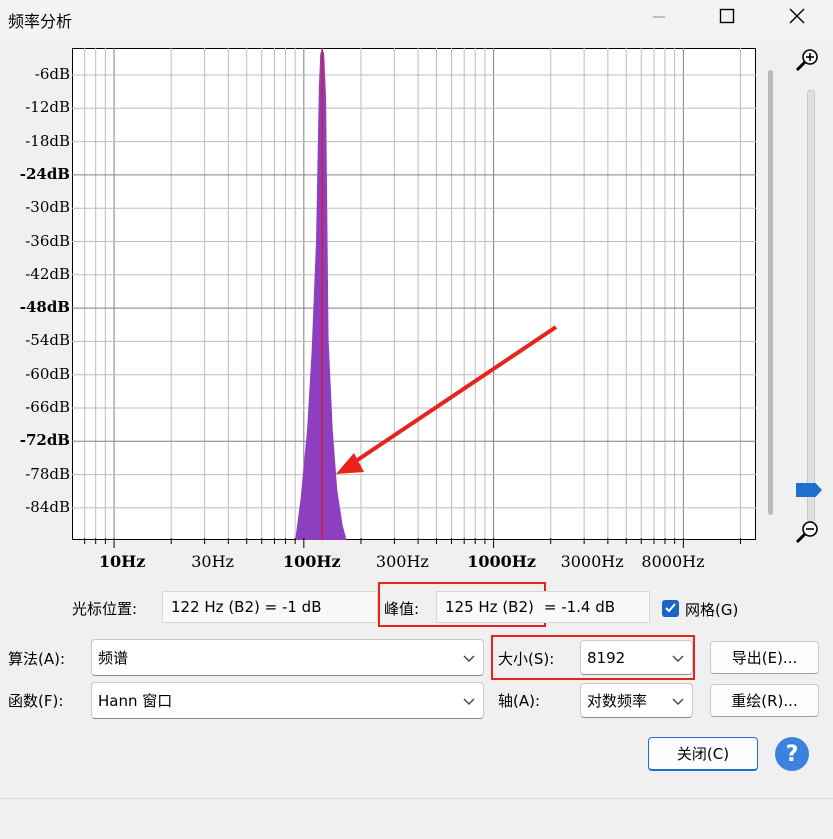 This screenshot has width=833, height=839. I want to click on grid-checkbox, so click(670, 608).